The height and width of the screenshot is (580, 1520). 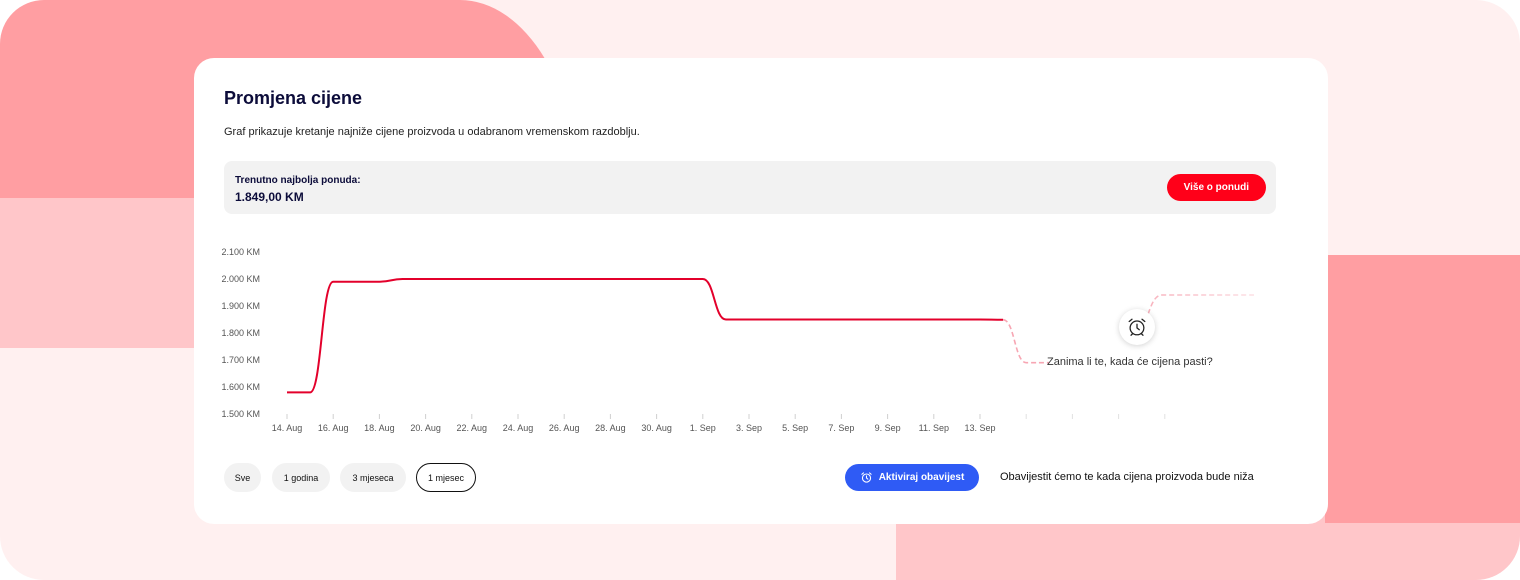 I want to click on price-drop-question: Zanima li te, kada će cijena pasti?, so click(x=1130, y=362).